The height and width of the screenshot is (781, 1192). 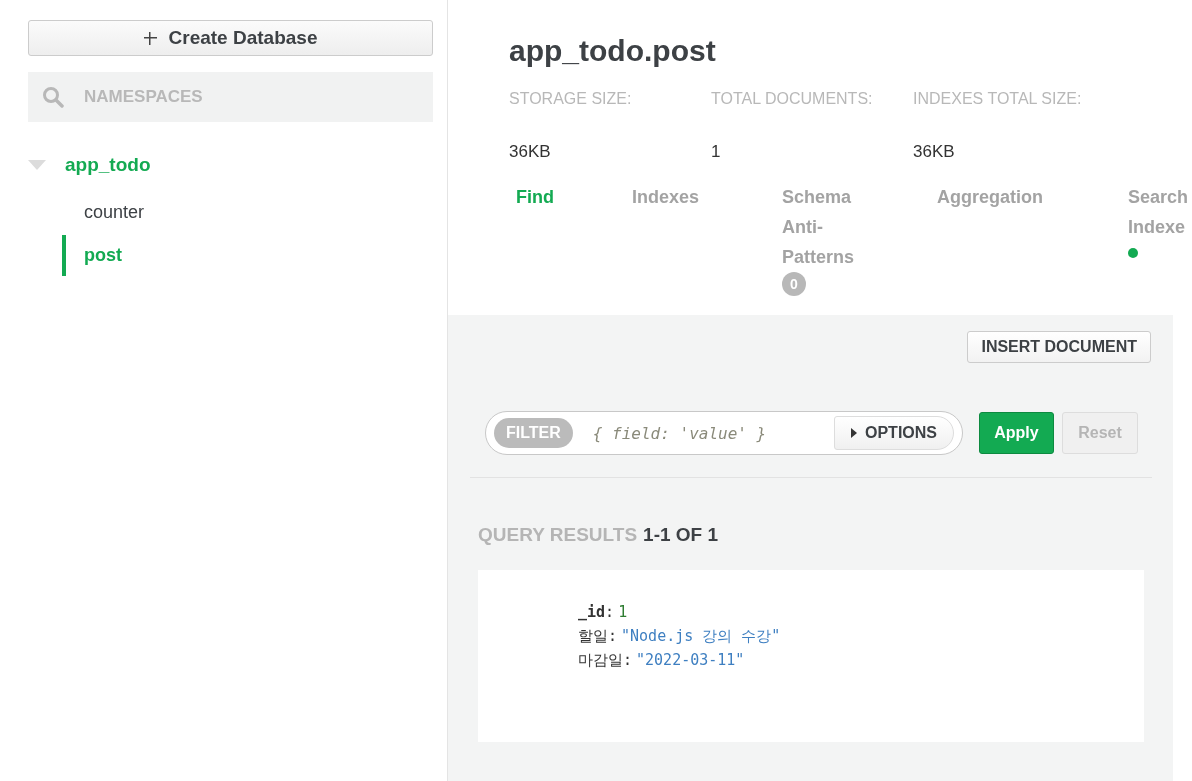 I want to click on tab: Search Indexe, so click(x=1158, y=212).